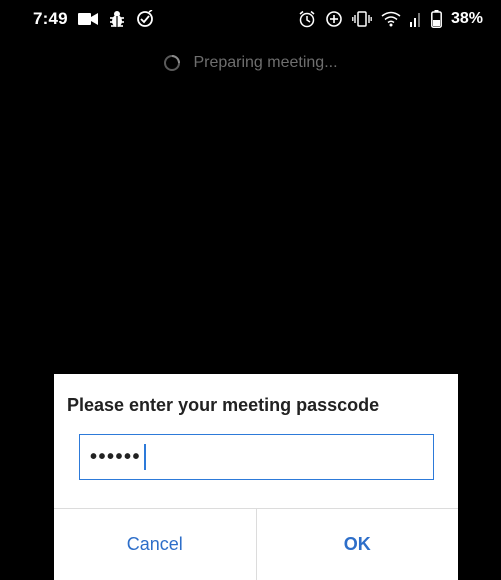 The width and height of the screenshot is (501, 580). I want to click on dialog-actions: Cancel OK, so click(256, 544).